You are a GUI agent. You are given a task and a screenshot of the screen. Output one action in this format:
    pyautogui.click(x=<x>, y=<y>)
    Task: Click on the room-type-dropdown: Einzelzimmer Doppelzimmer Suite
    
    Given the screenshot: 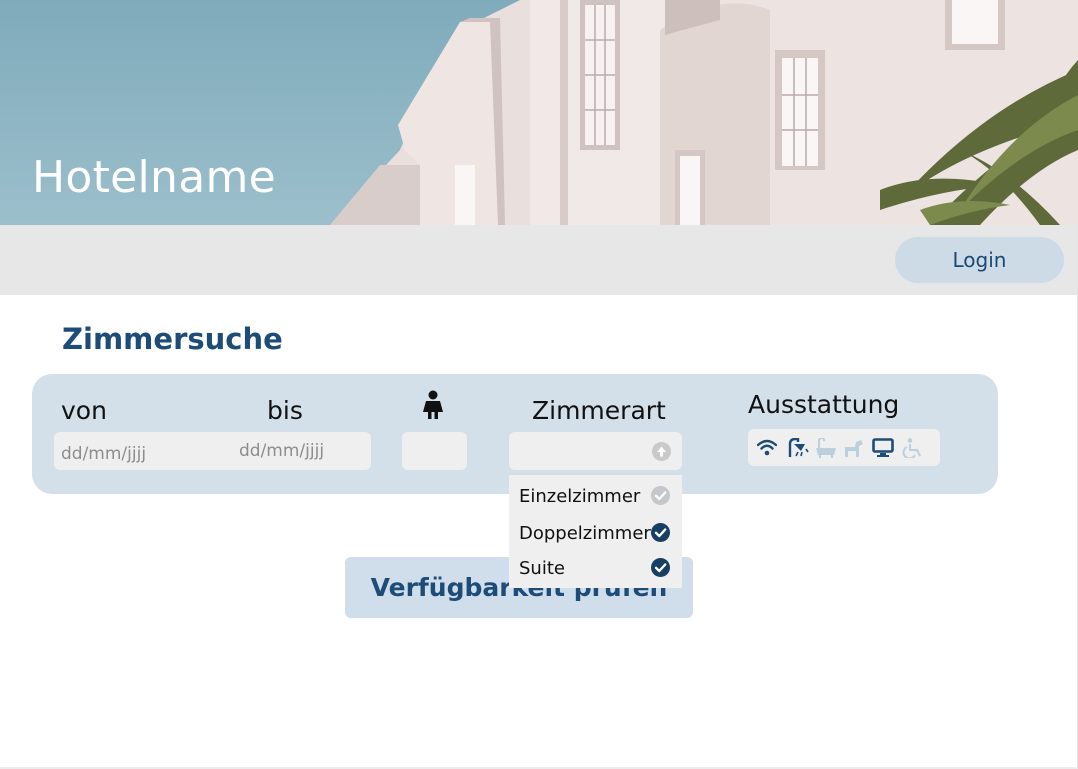 What is the action you would take?
    pyautogui.click(x=595, y=531)
    